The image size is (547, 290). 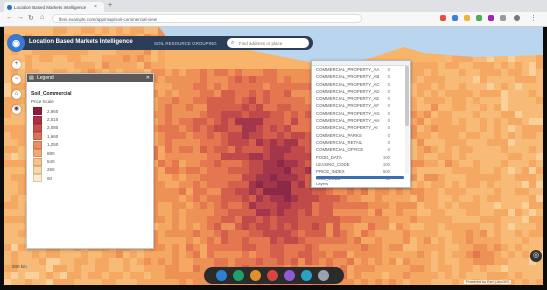 What do you see at coordinates (42, 17) in the screenshot?
I see `home-icon: ⌂` at bounding box center [42, 17].